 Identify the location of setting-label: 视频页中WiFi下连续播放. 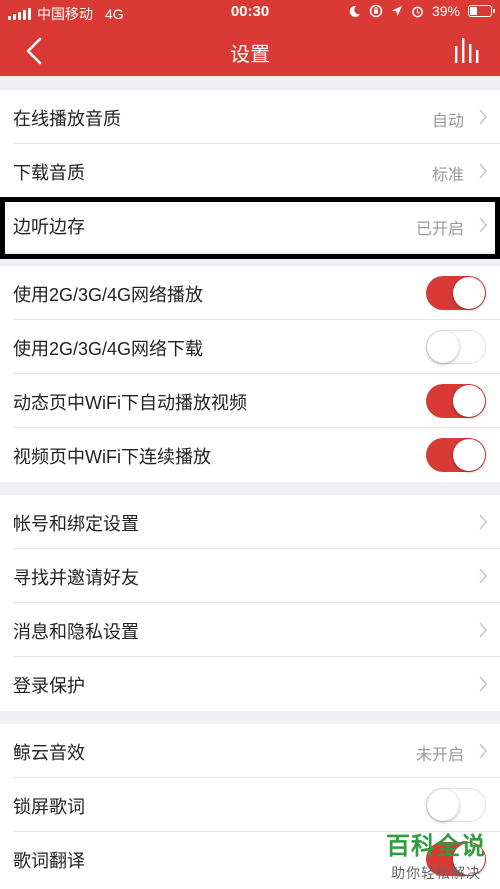
(112, 457).